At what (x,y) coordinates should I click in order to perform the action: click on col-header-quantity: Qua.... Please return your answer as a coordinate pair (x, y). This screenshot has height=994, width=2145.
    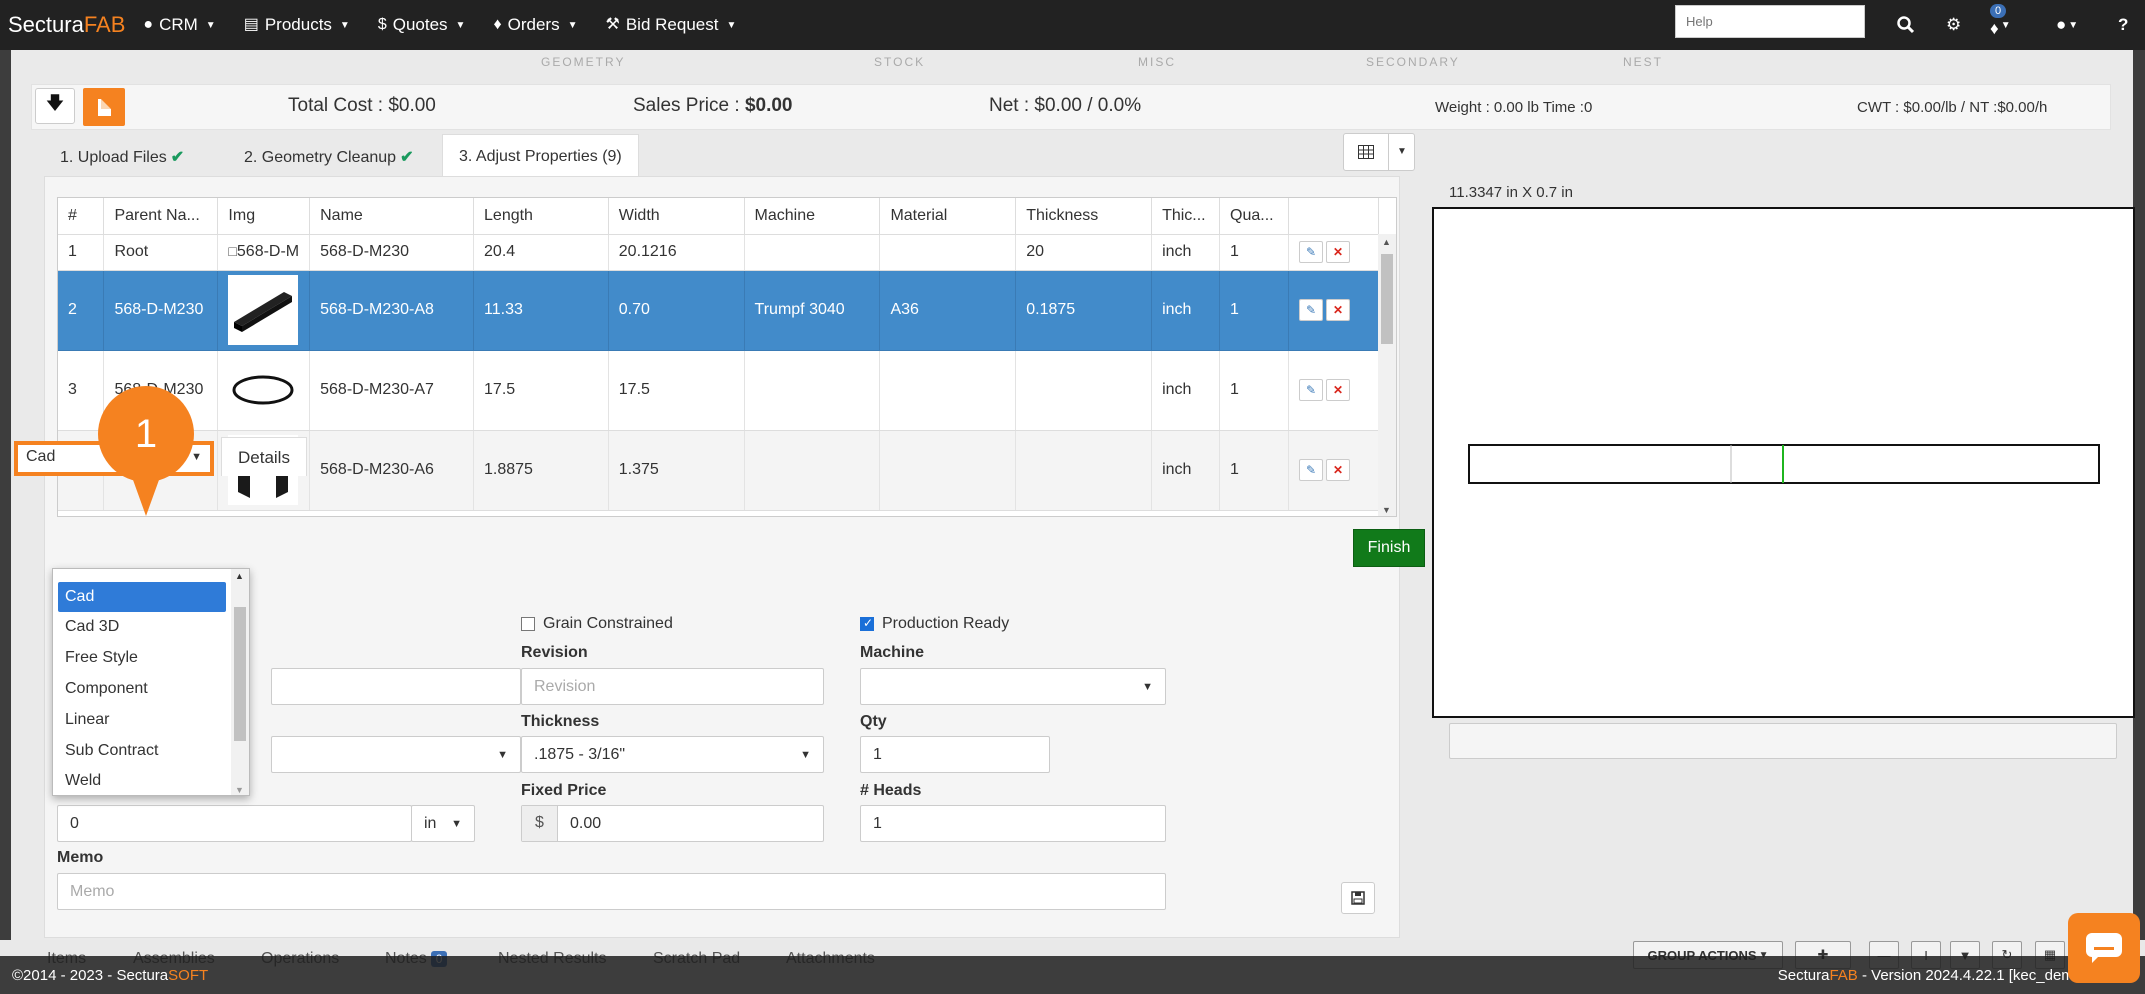
    Looking at the image, I should click on (1254, 216).